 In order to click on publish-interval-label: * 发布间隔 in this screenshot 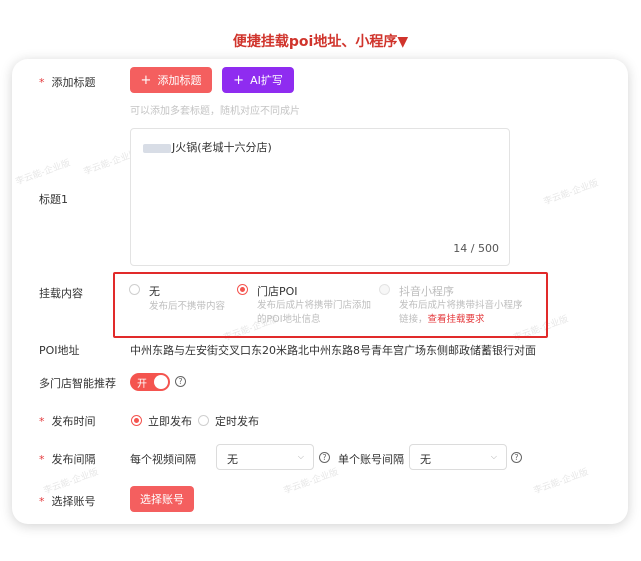, I will do `click(67, 459)`.